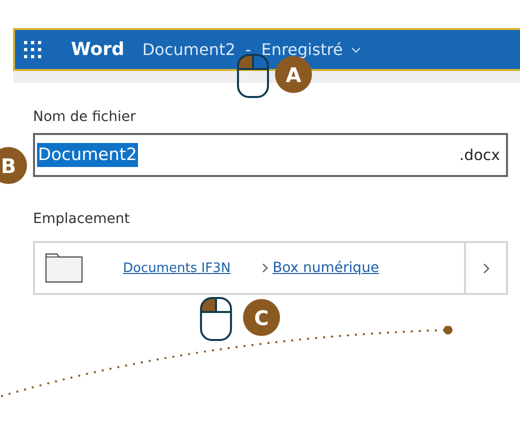 The height and width of the screenshot is (425, 520). Describe the element at coordinates (13, 165) in the screenshot. I see `callout-badge: B` at that location.